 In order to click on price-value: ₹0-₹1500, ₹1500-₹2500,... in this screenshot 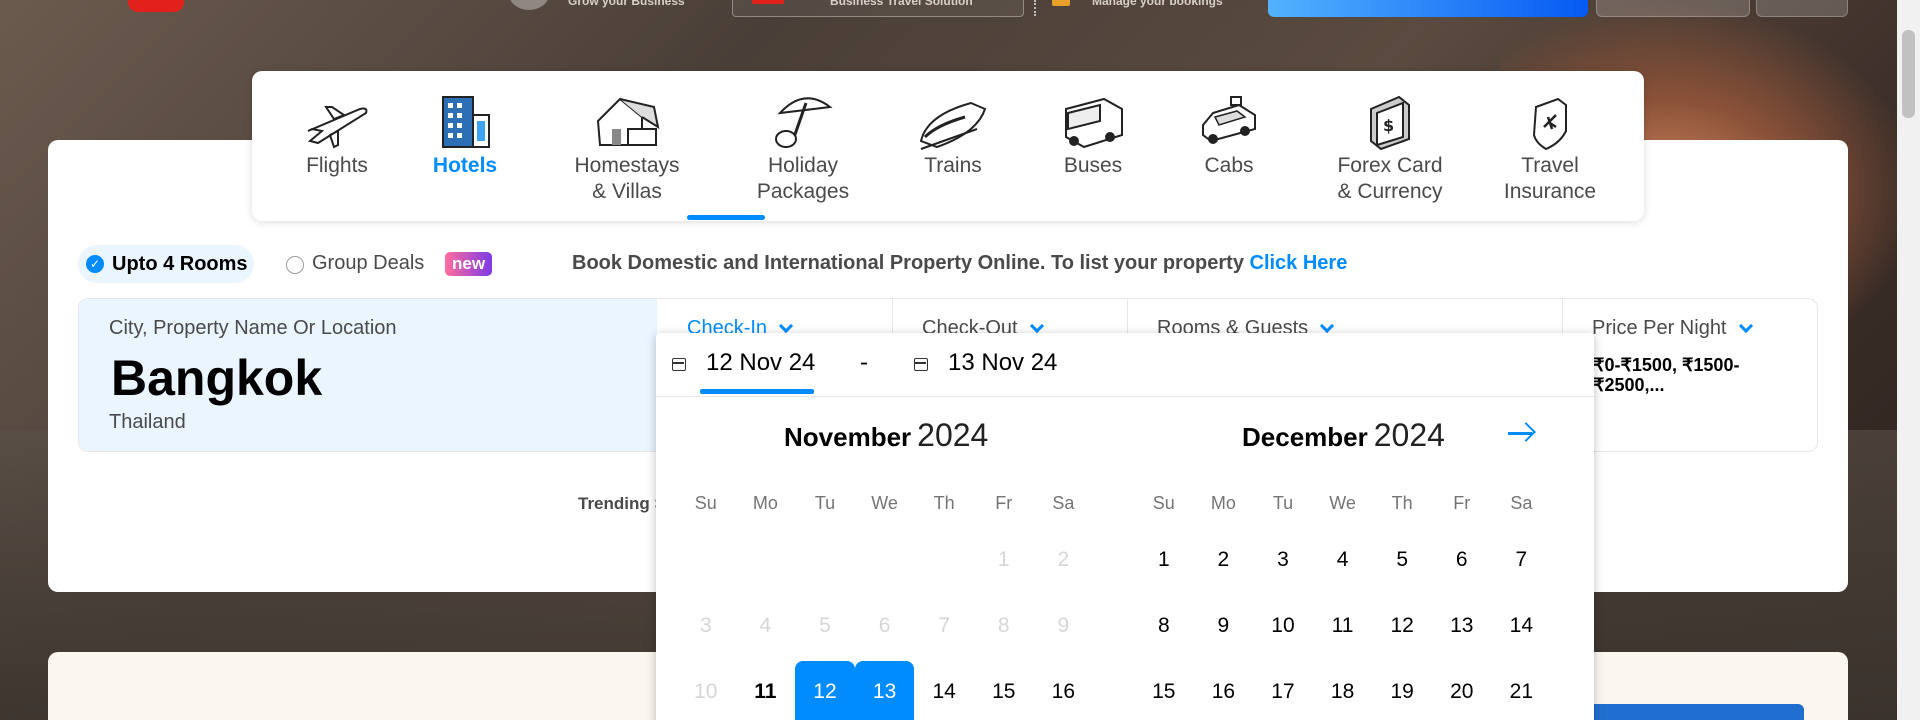, I will do `click(1698, 375)`.